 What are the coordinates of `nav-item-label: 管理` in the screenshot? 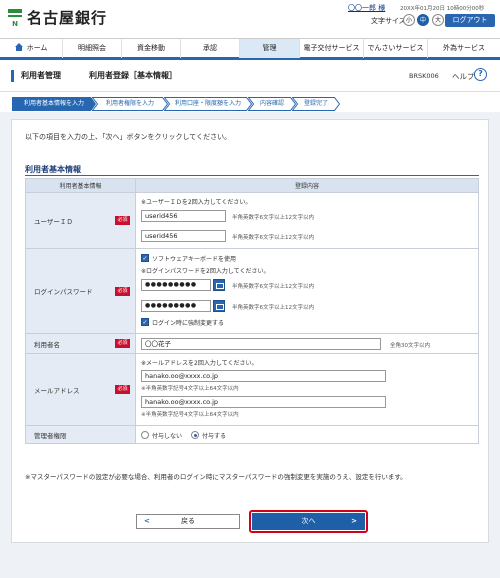 It's located at (269, 48).